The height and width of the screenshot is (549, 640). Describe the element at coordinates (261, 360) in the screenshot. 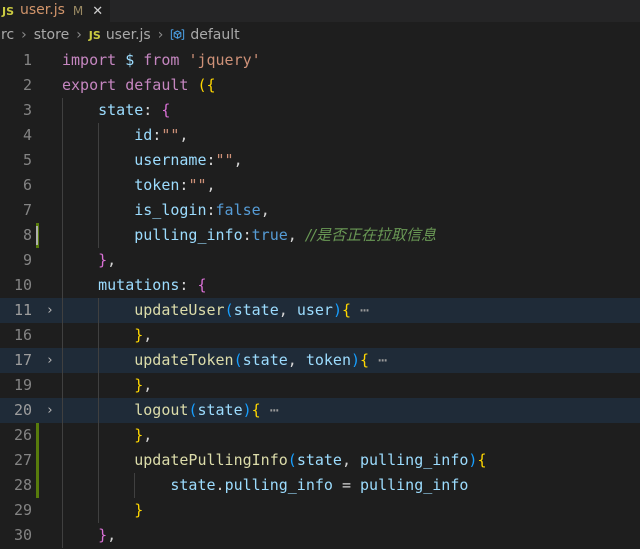

I see `code-line-text: updateToken(state, token){ ⋯` at that location.